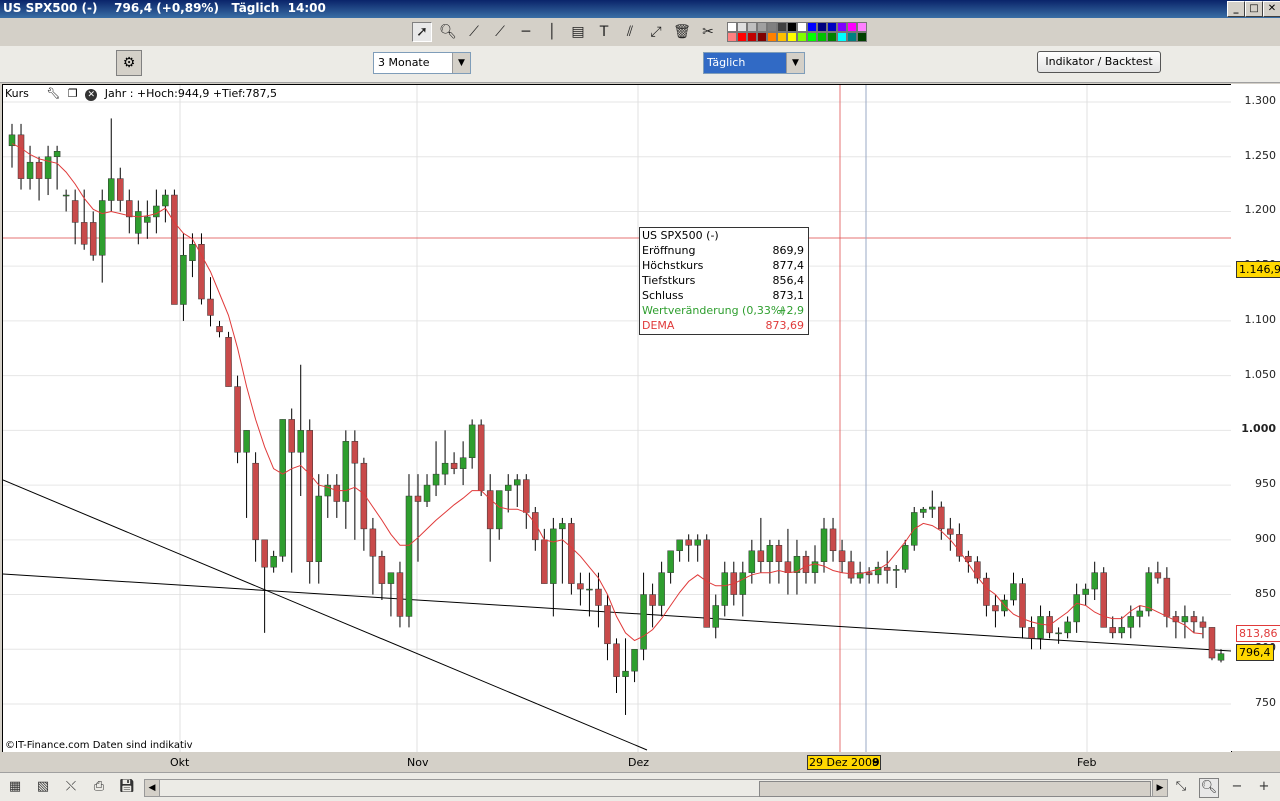  What do you see at coordinates (91, 95) in the screenshot?
I see `close-icon: ✕` at bounding box center [91, 95].